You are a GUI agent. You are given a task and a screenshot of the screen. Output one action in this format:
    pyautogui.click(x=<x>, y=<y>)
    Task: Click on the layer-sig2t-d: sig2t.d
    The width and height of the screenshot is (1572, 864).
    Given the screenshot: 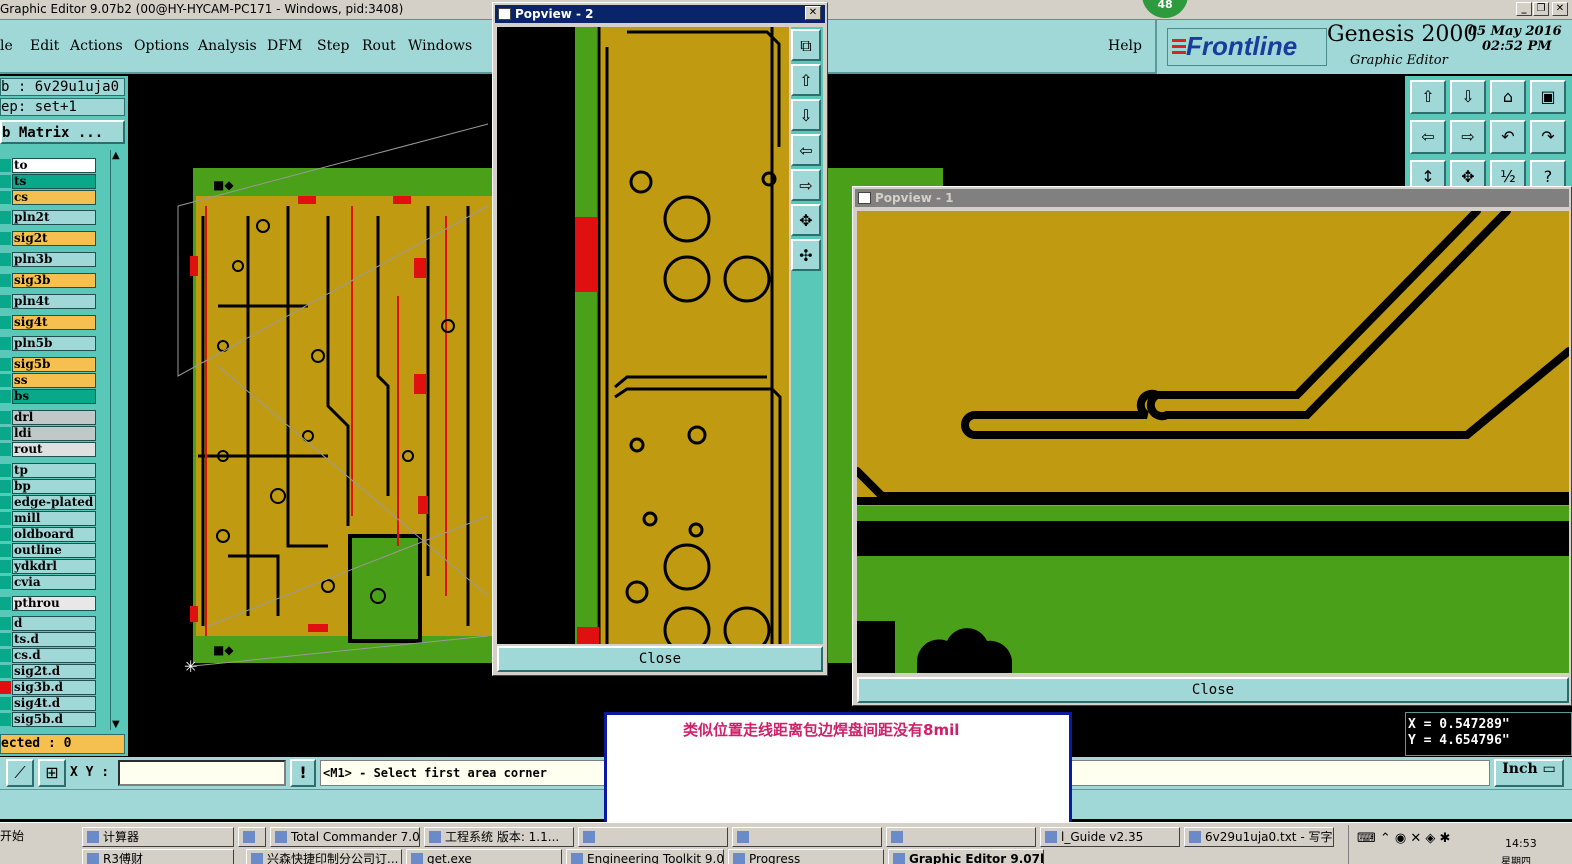 What is the action you would take?
    pyautogui.click(x=54, y=671)
    